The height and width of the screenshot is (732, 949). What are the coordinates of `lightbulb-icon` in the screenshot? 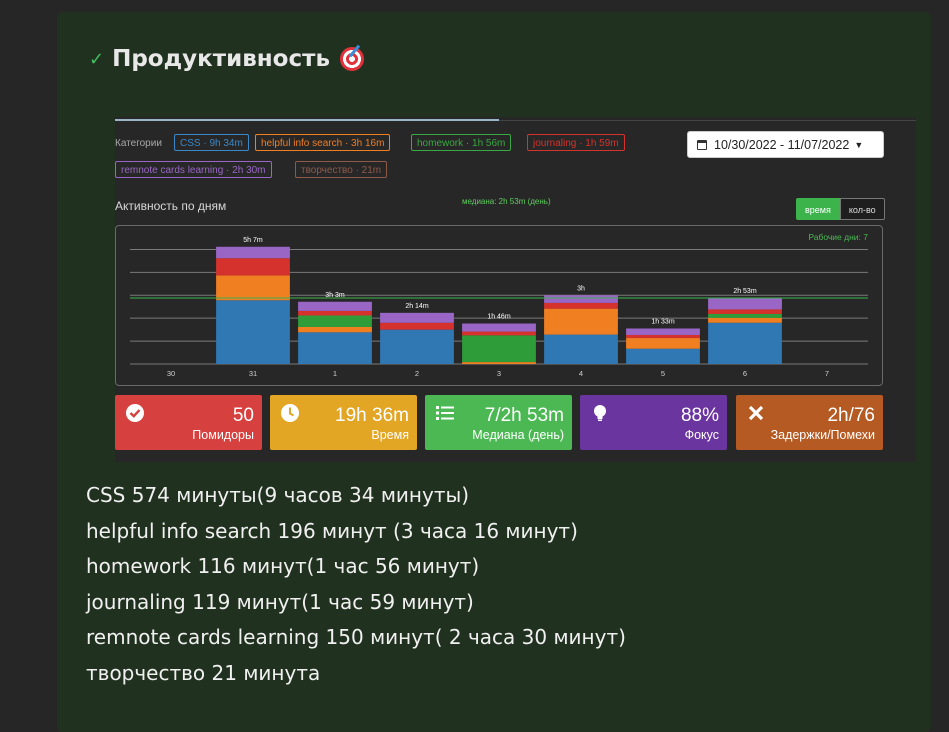 It's located at (600, 413).